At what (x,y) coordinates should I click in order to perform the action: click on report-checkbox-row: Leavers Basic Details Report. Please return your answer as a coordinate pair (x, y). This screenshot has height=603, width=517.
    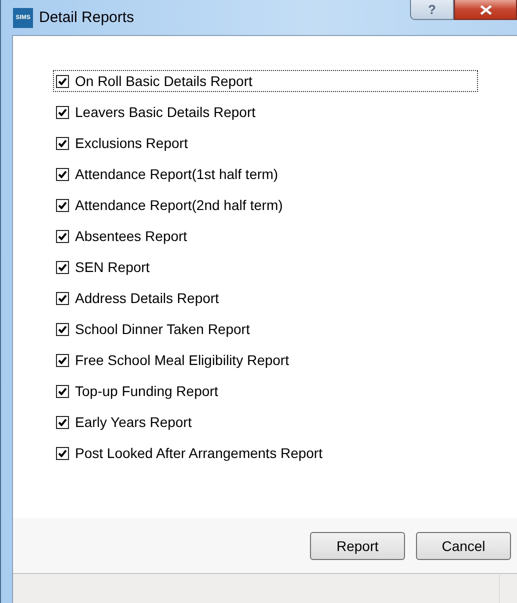
    Looking at the image, I should click on (265, 112).